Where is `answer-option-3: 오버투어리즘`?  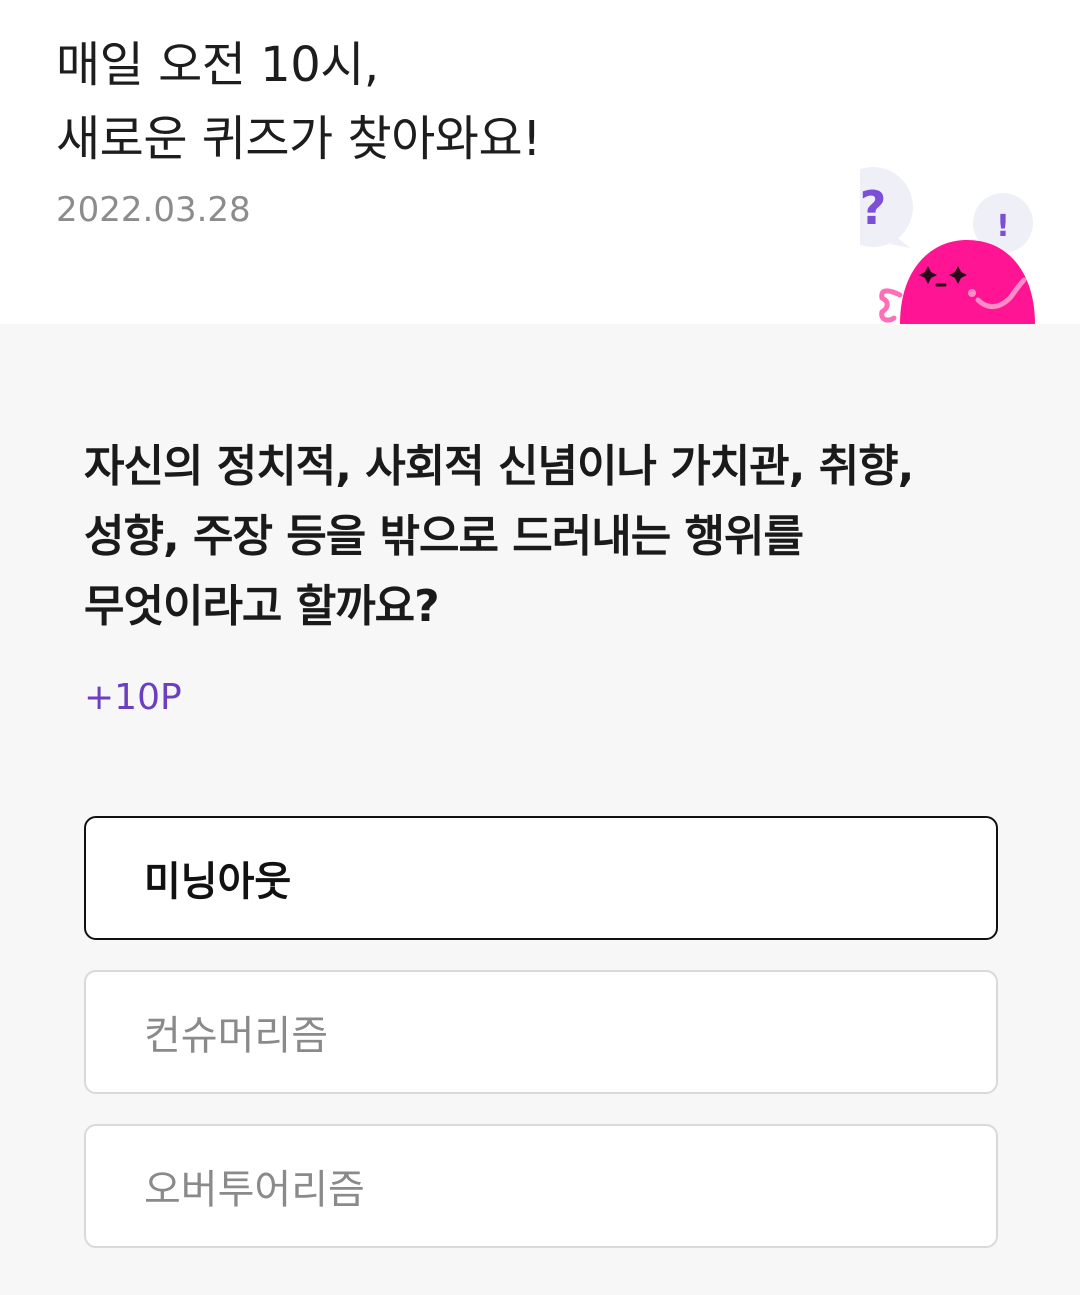 answer-option-3: 오버투어리즘 is located at coordinates (541, 1186).